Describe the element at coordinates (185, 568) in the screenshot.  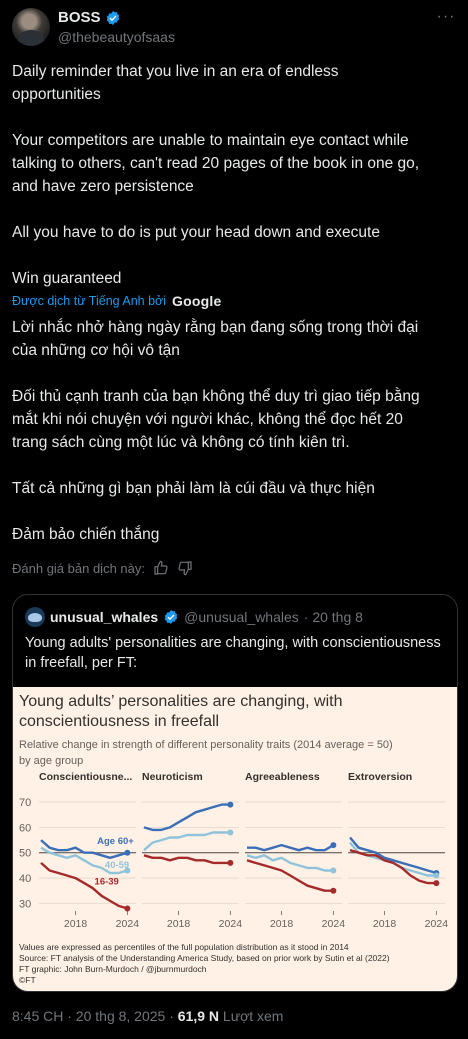
I see `thumbs-down-icon` at that location.